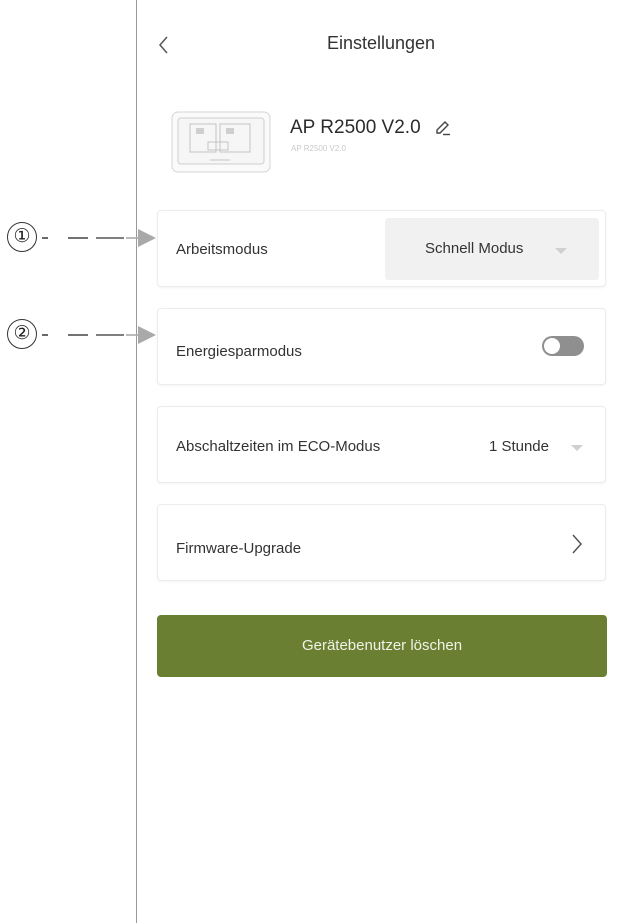  Describe the element at coordinates (443, 128) in the screenshot. I see `pencil-icon` at that location.